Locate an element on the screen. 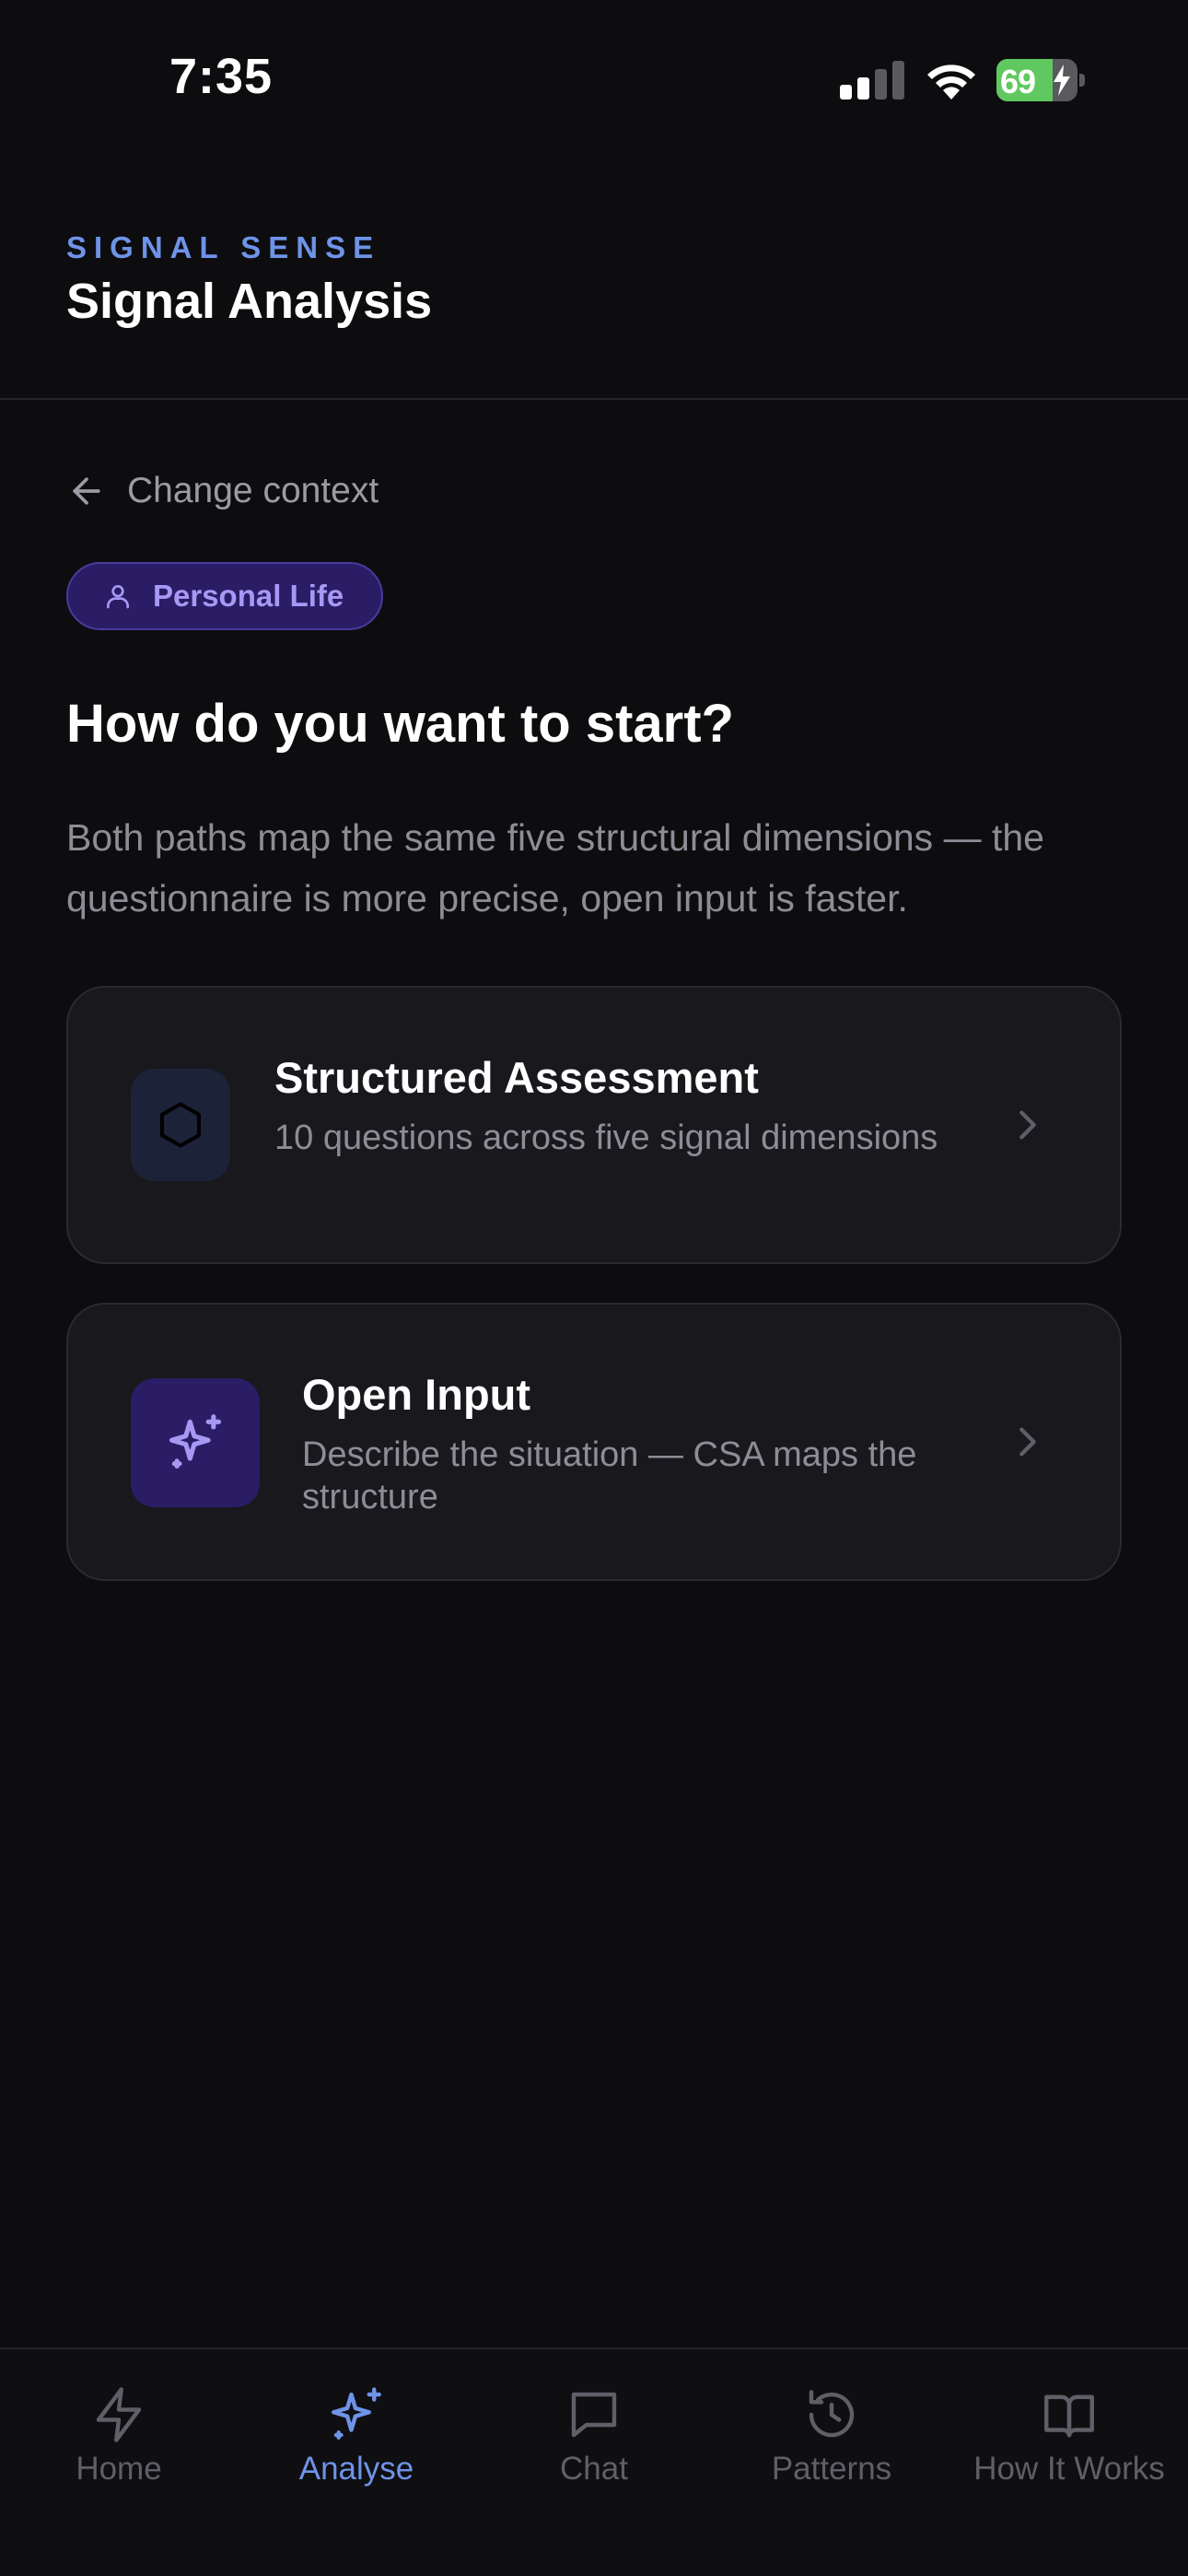  person-icon is located at coordinates (118, 597).